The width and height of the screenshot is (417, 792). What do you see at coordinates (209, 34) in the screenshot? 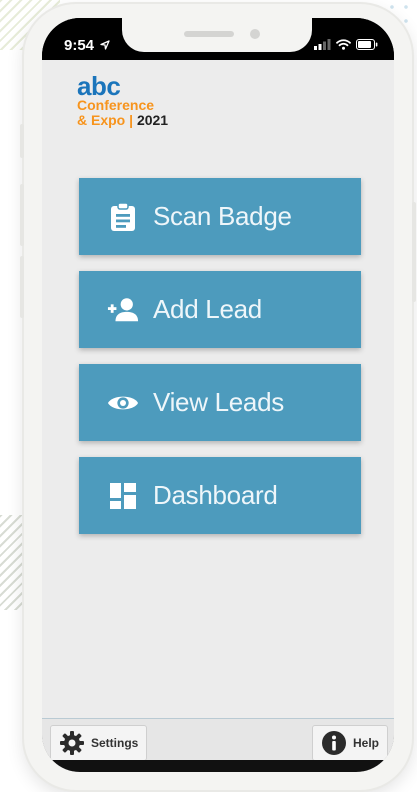
I see `speaker-grille` at bounding box center [209, 34].